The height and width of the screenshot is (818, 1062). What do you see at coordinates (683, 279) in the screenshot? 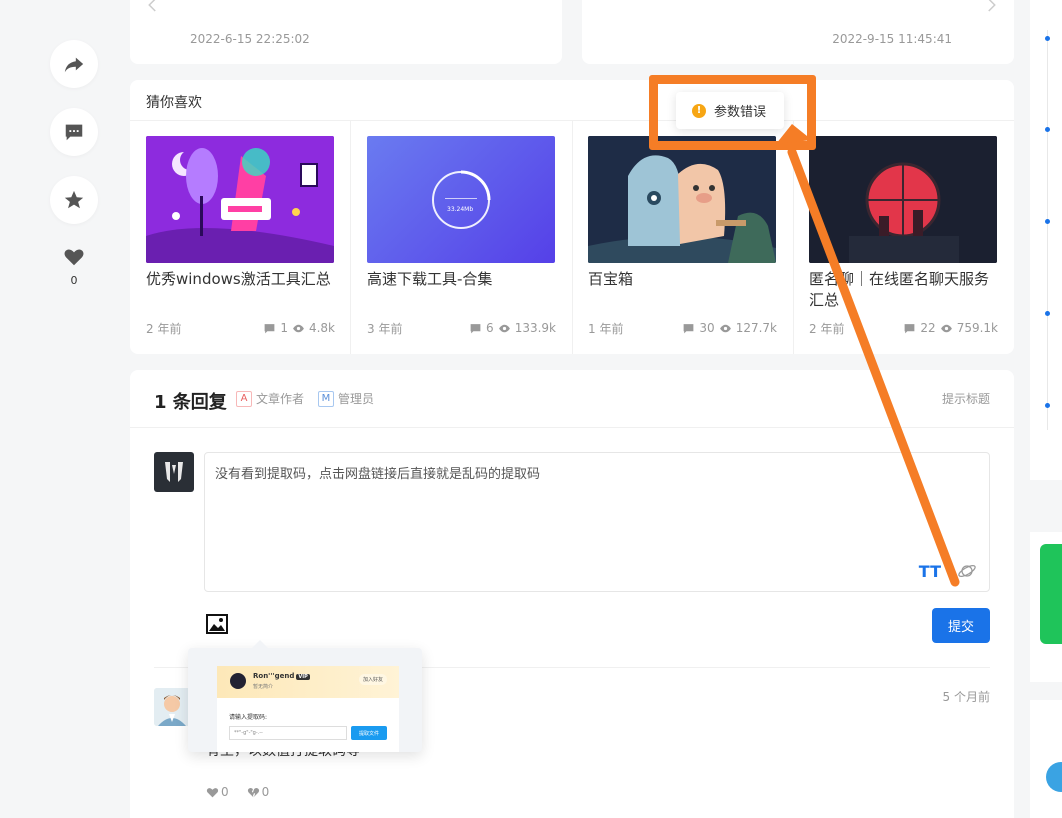
I see `recommend-item-title: 百宝箱` at bounding box center [683, 279].